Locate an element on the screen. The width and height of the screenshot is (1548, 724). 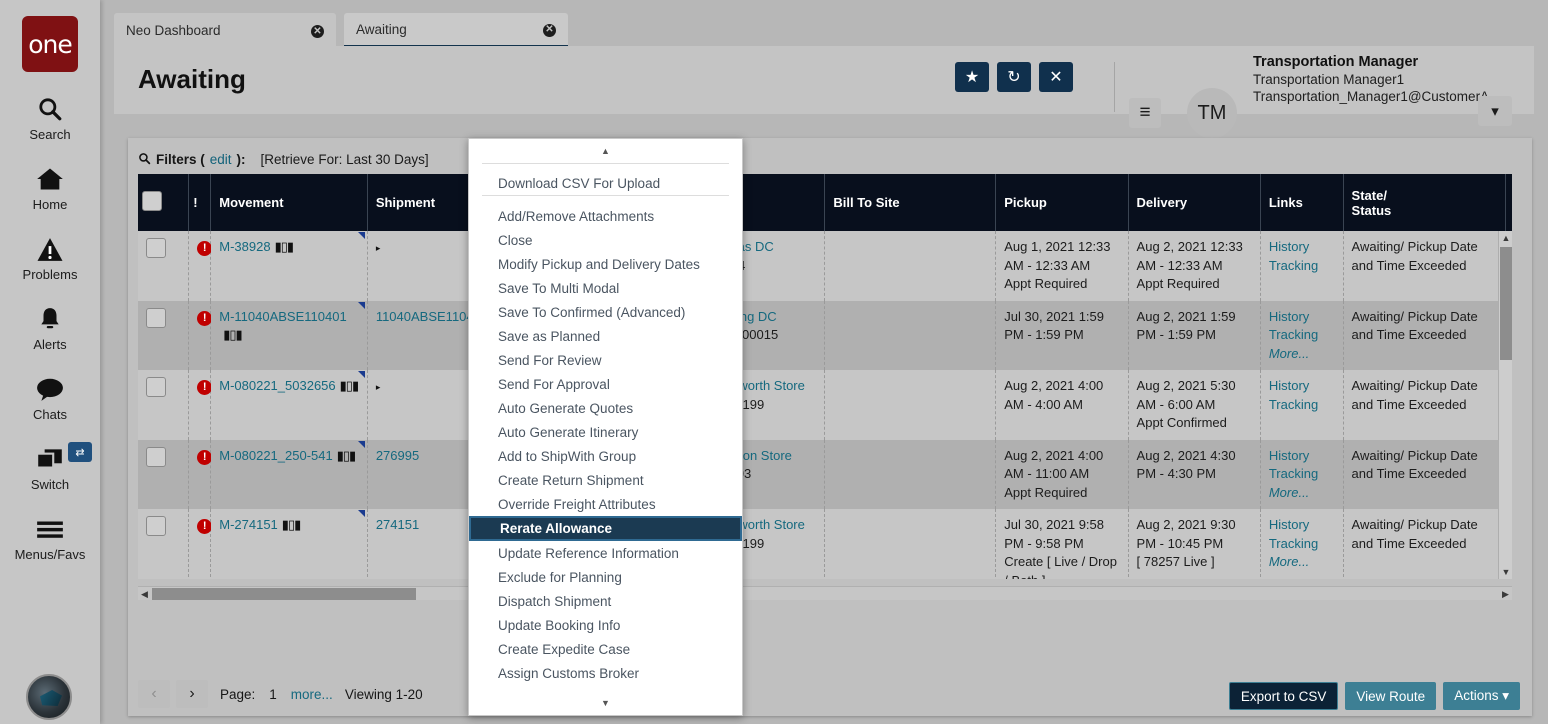
scroll-up-arrow-icon: ▲ is located at coordinates (1505, 238).